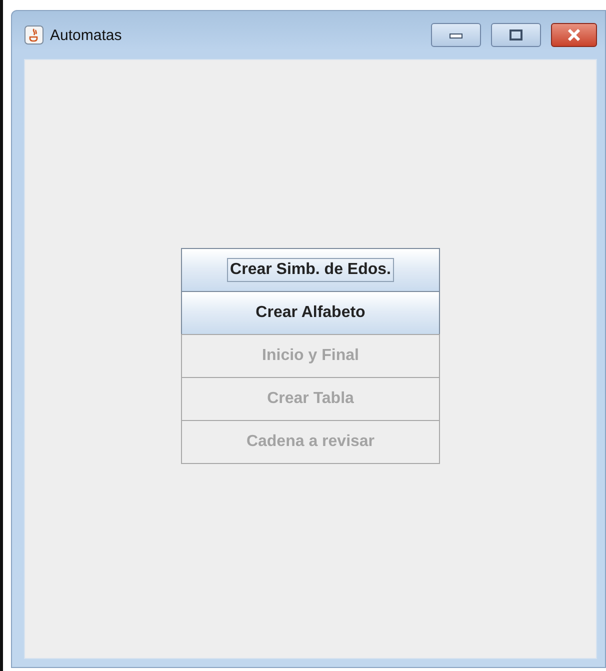  I want to click on maximize-icon, so click(516, 35).